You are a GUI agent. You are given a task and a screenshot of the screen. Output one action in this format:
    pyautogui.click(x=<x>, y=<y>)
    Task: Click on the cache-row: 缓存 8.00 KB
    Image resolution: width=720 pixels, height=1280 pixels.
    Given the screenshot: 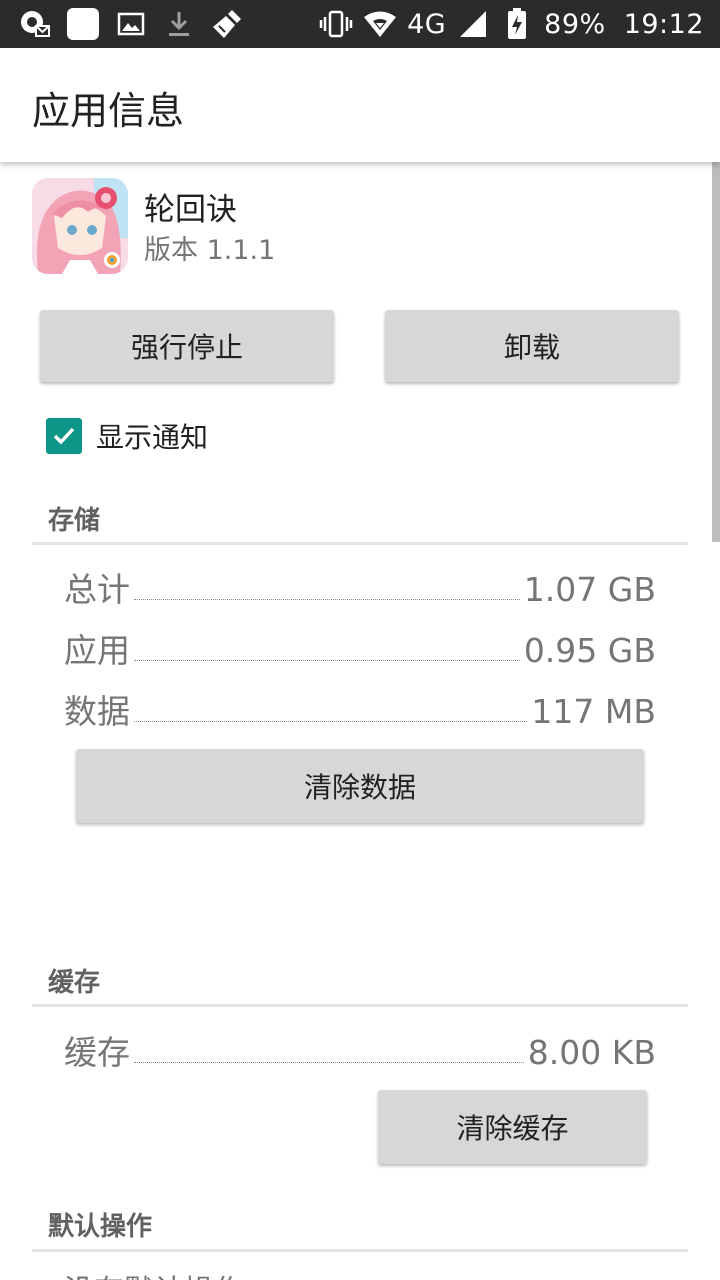 What is the action you would take?
    pyautogui.click(x=360, y=1047)
    